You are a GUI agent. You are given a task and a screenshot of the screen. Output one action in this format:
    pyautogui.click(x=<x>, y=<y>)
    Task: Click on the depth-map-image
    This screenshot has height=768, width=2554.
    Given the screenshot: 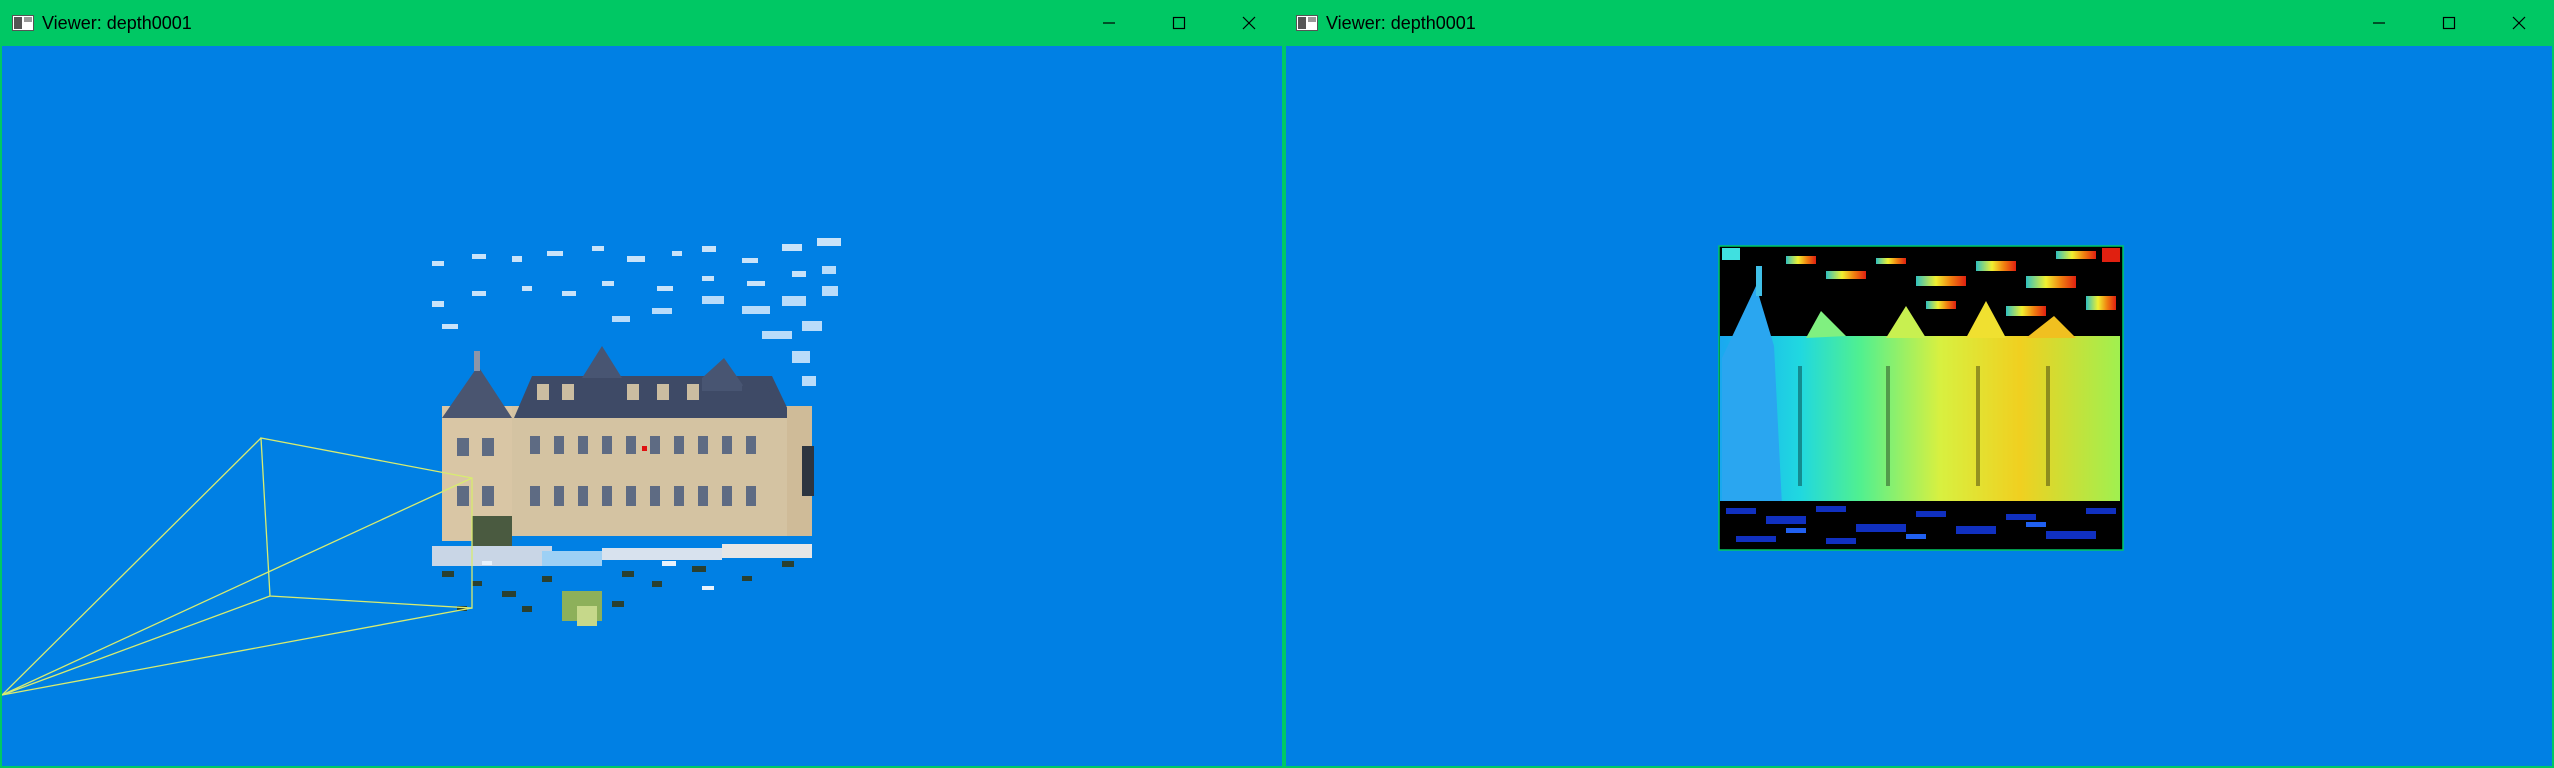 What is the action you would take?
    pyautogui.click(x=1921, y=398)
    